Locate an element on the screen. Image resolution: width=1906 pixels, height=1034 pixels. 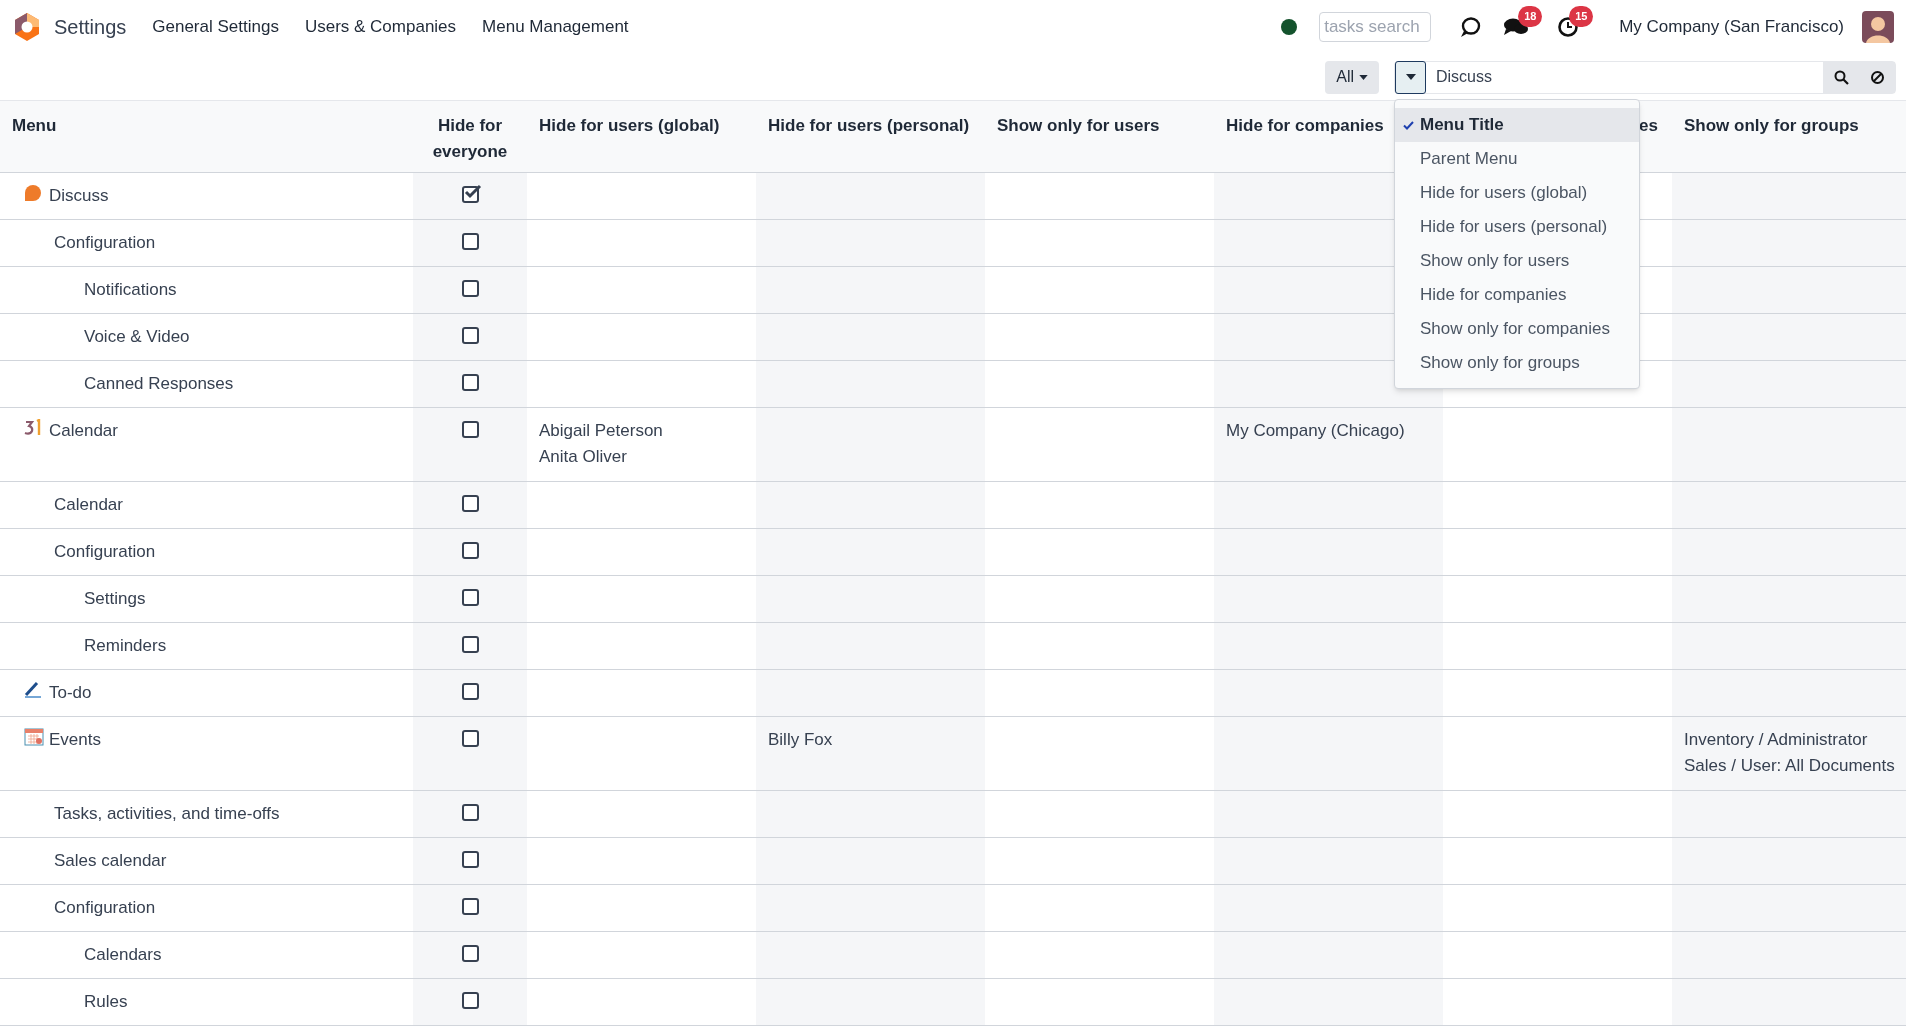
field-menu-item: Hide for users (global) is located at coordinates (1517, 193).